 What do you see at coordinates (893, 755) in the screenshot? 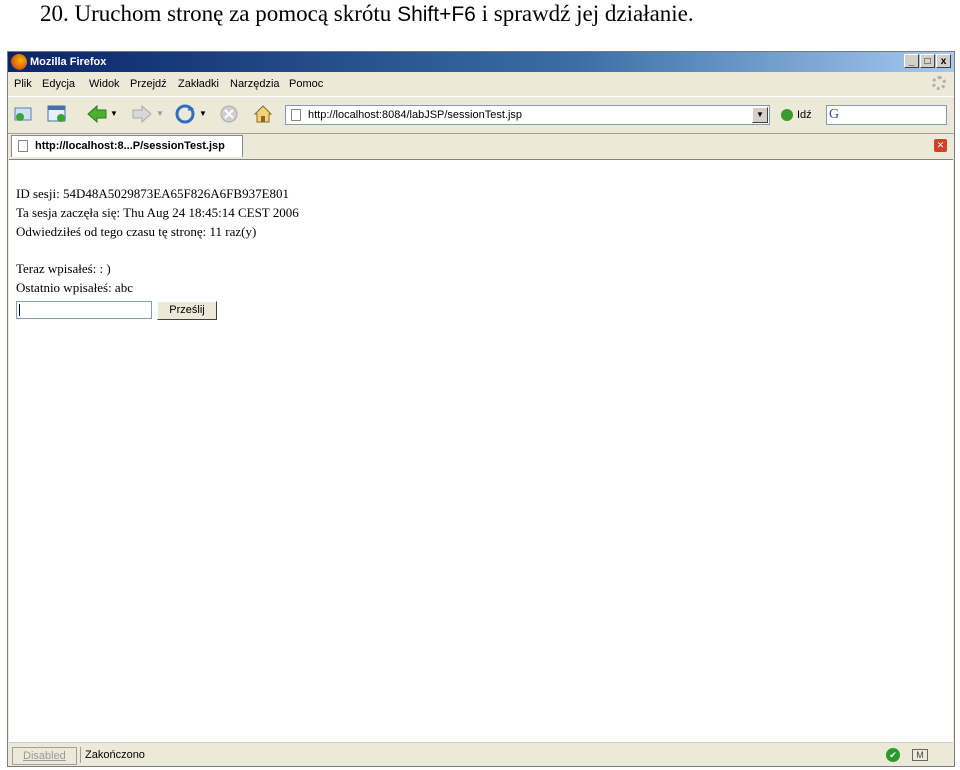
I see `check-icon: ✔` at bounding box center [893, 755].